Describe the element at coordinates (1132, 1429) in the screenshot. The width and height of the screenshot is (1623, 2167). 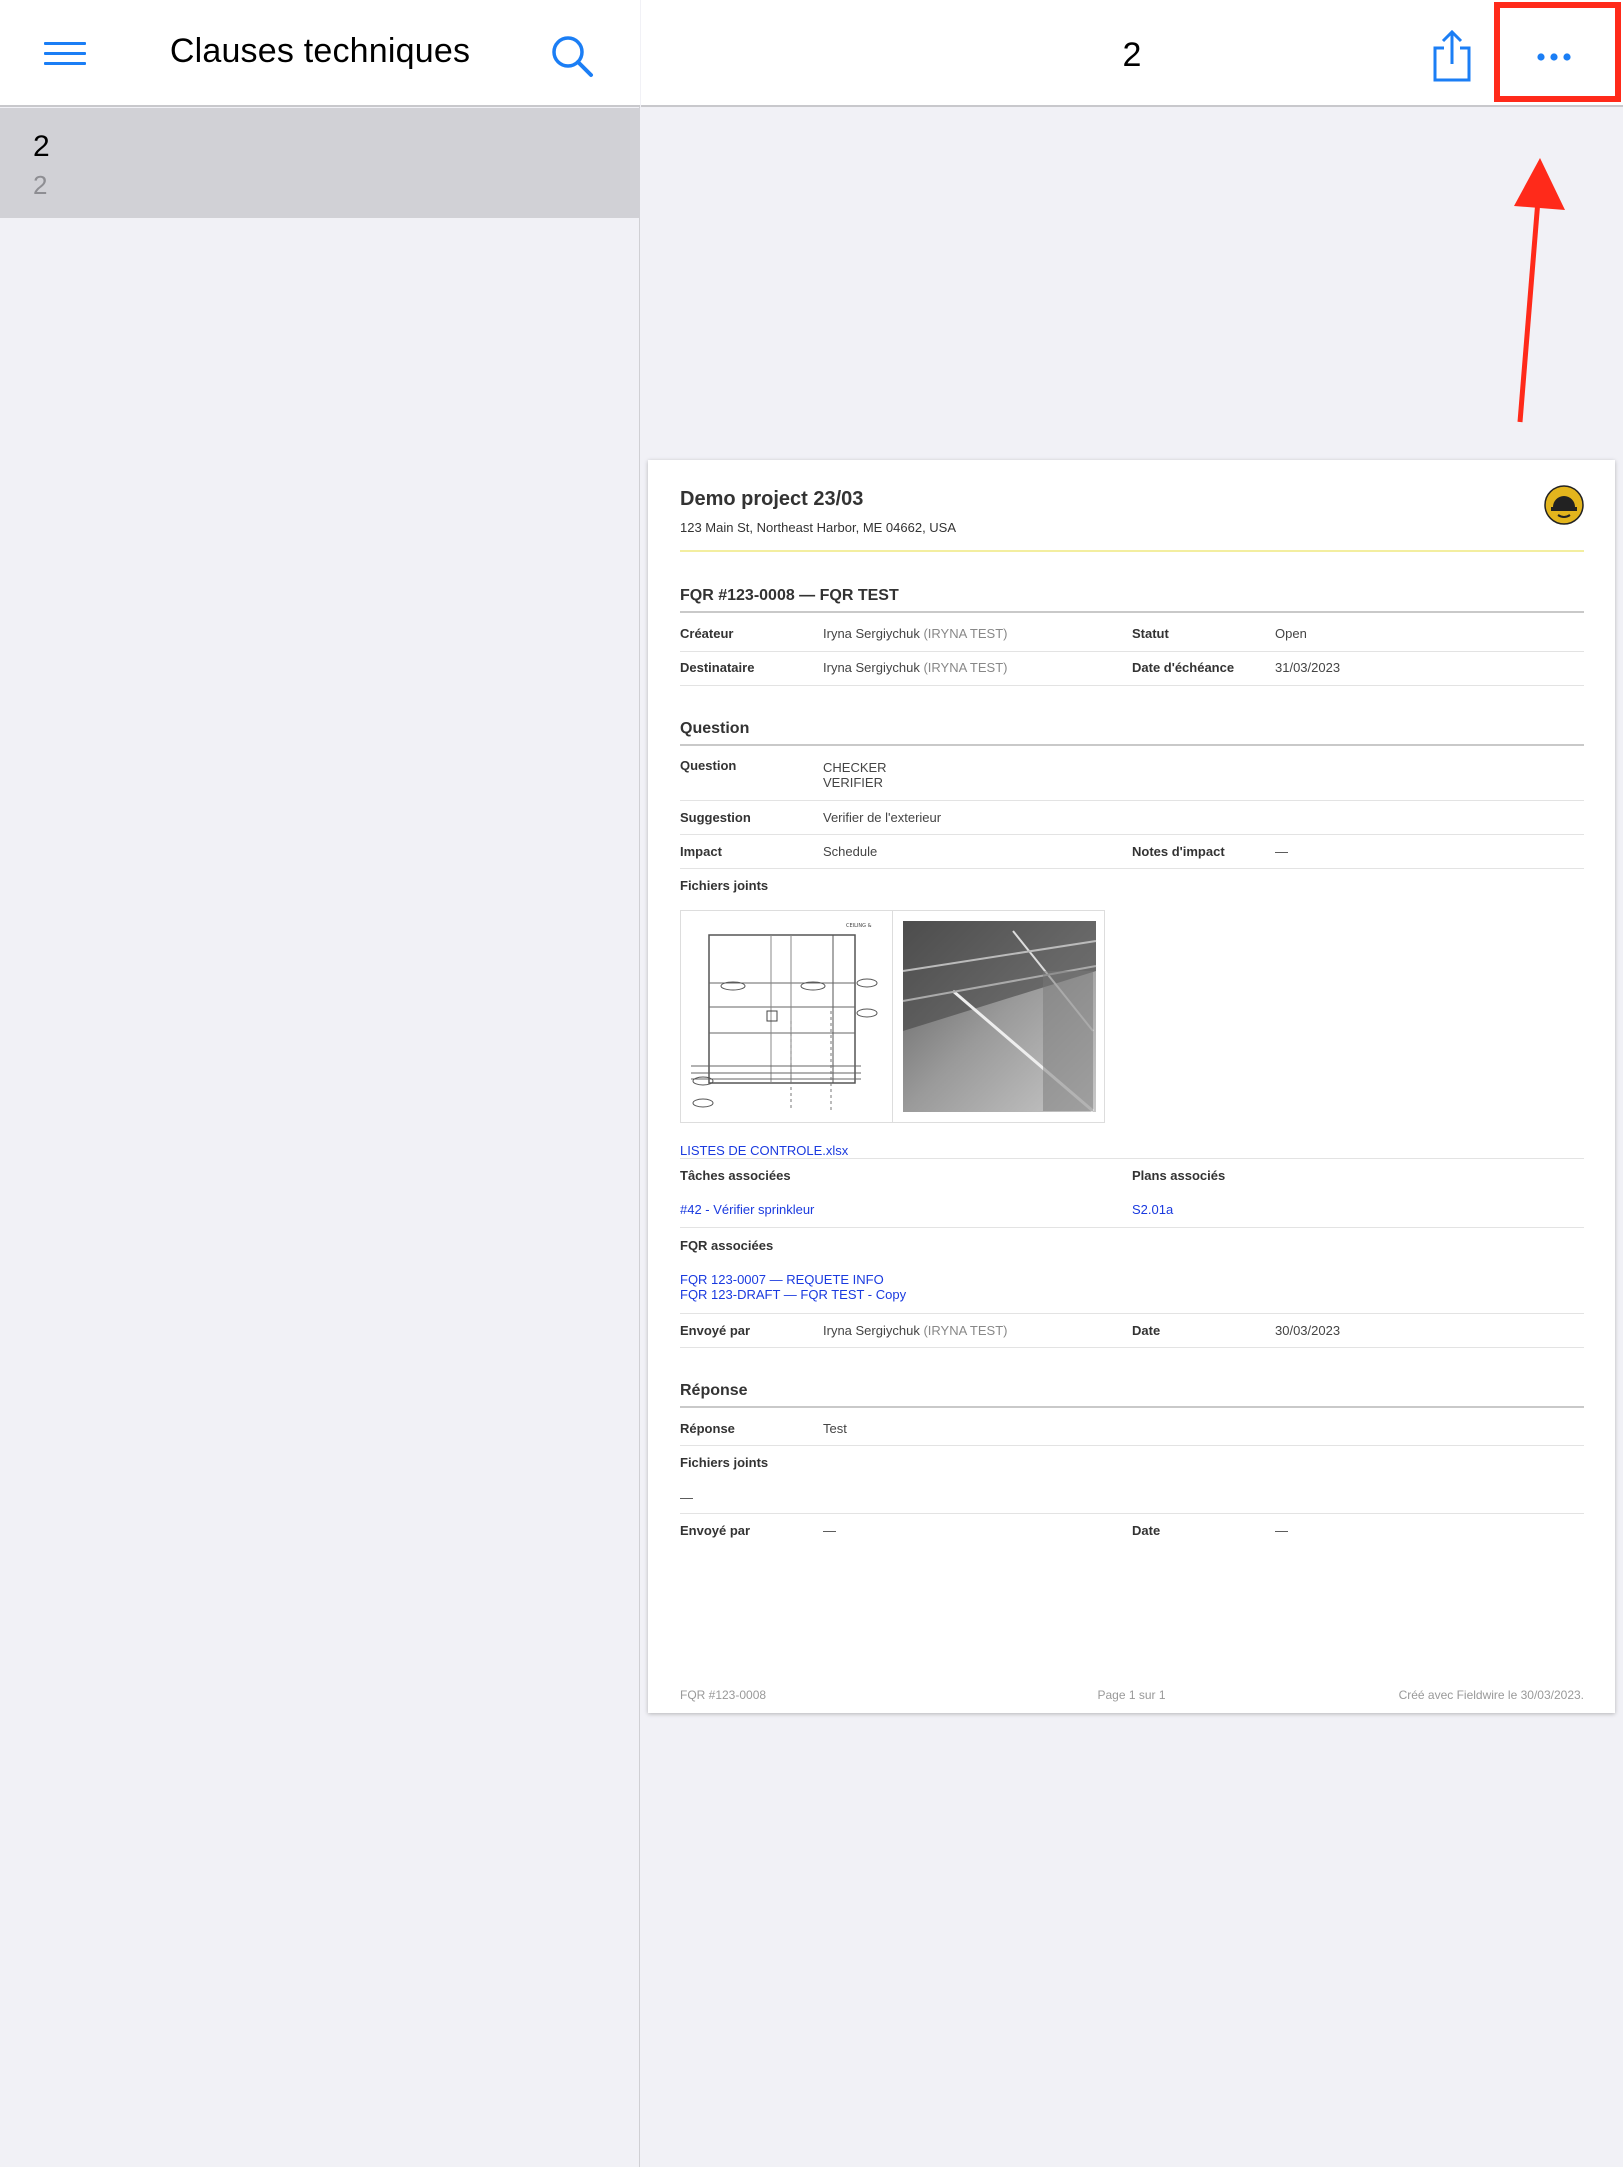
I see `response-row: Réponse Test` at that location.